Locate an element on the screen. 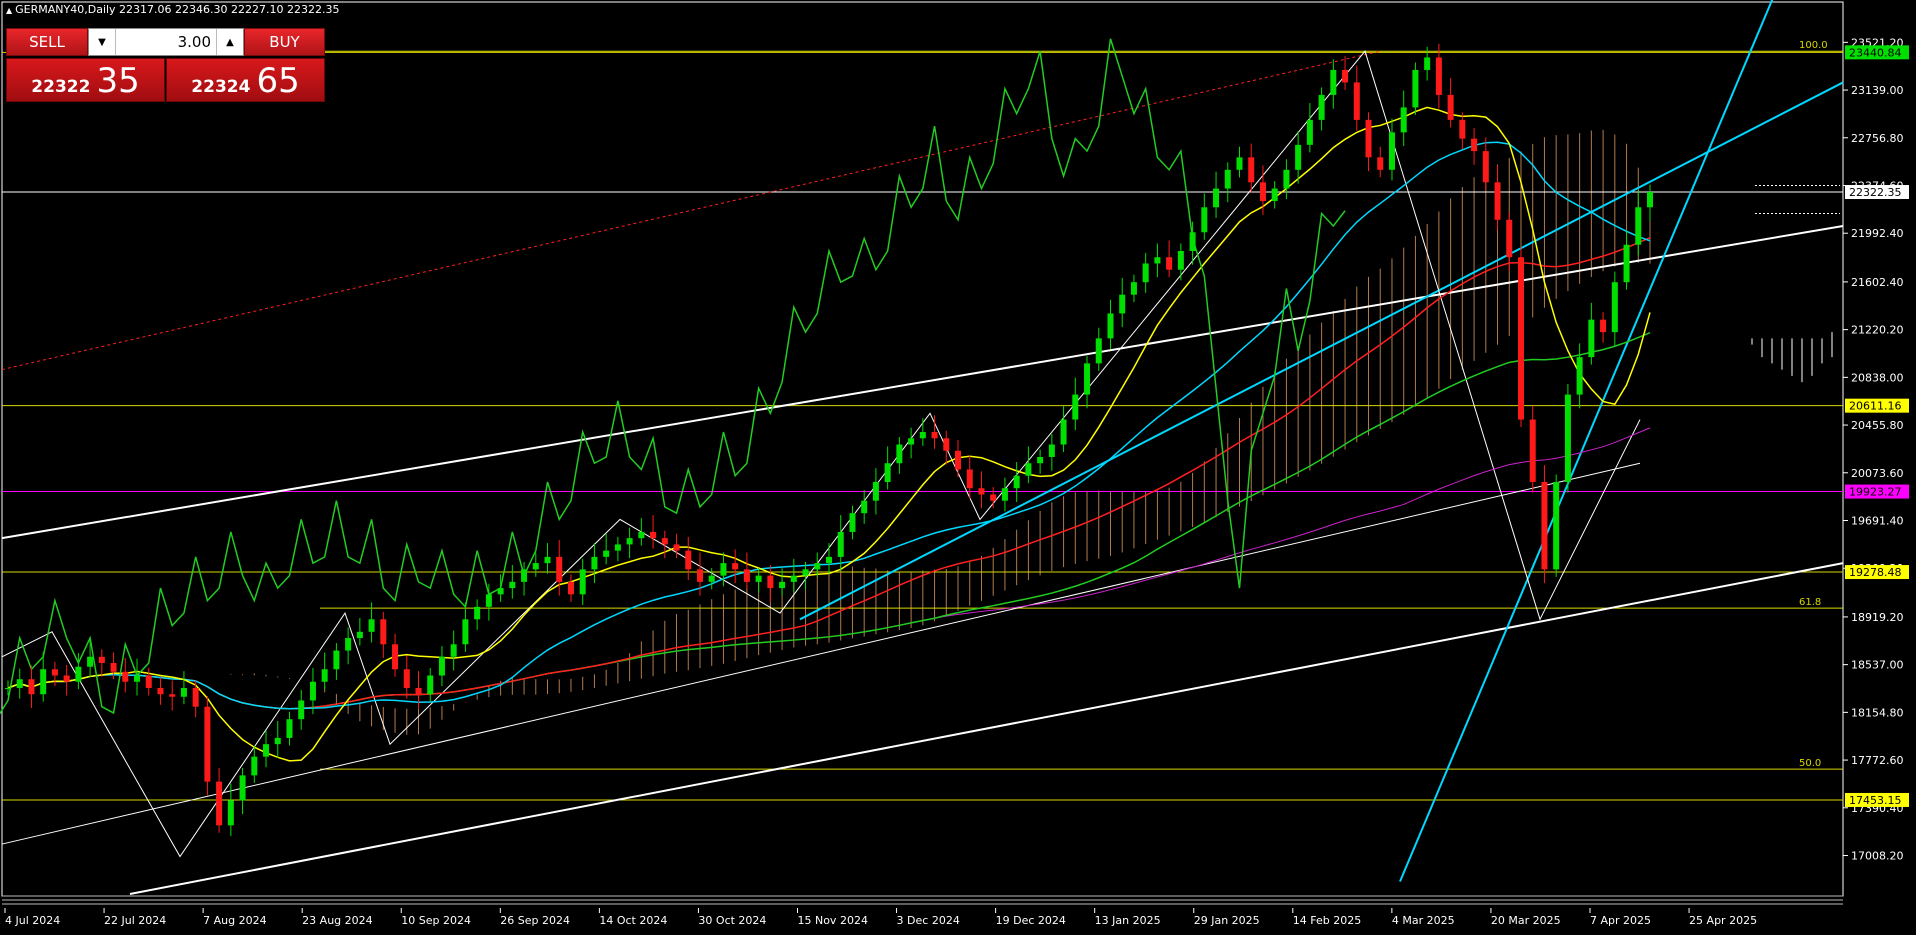  x-tick-label: 4 Mar 2025 is located at coordinates (1423, 920).